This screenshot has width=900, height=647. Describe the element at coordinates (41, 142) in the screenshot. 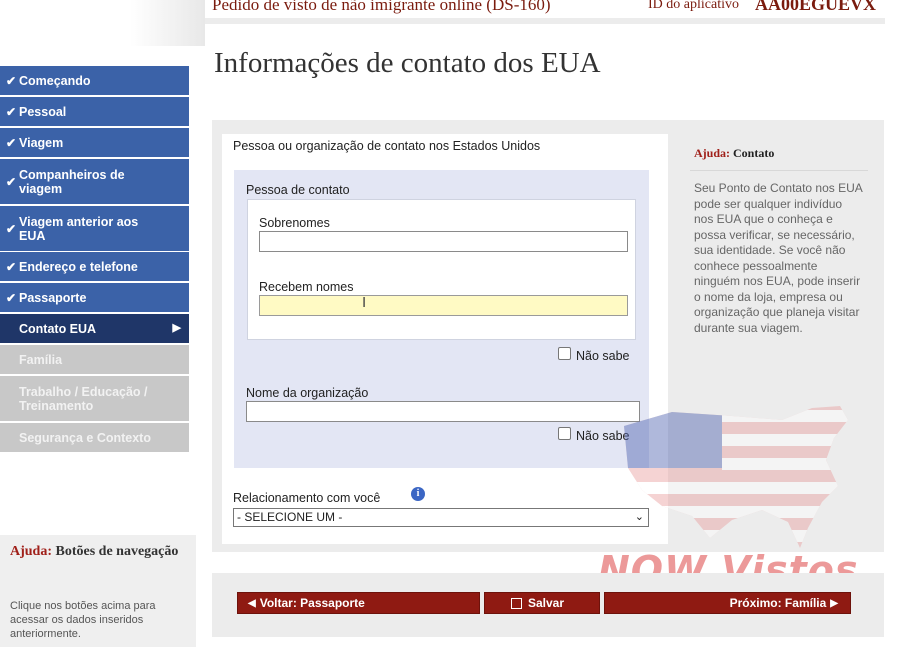

I see `sidebar-item-label: Viagem` at that location.